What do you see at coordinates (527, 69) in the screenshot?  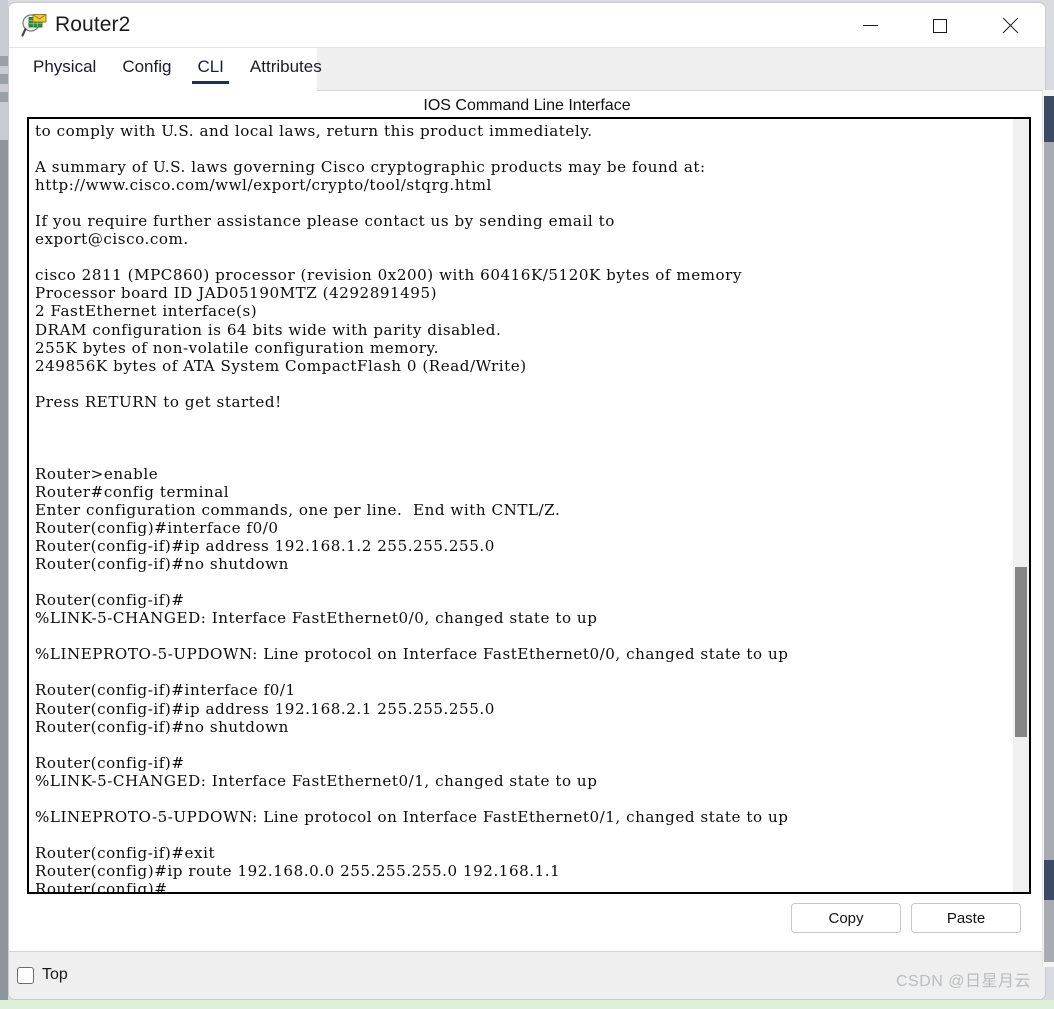 I see `tab-bar: Physical Config CLI Attributes` at bounding box center [527, 69].